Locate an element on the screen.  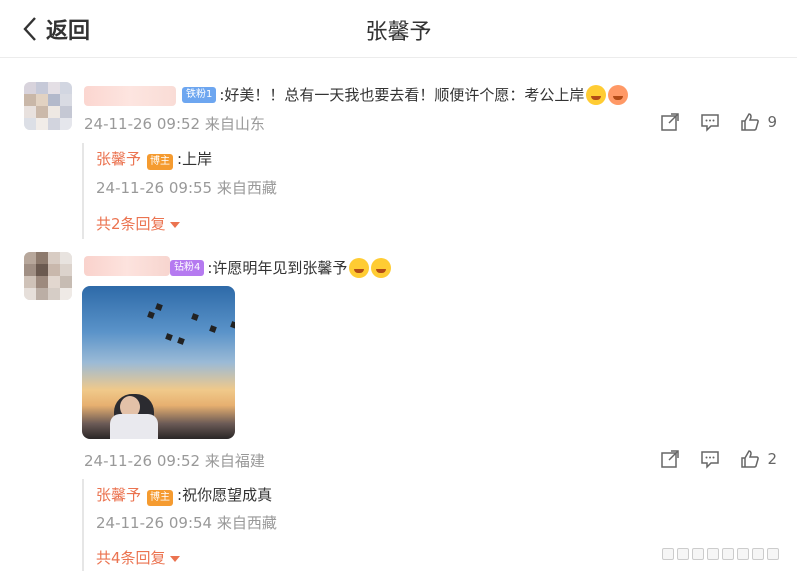
reply-time: 24-11-26 09:55 来自西藏 is located at coordinates (186, 188).